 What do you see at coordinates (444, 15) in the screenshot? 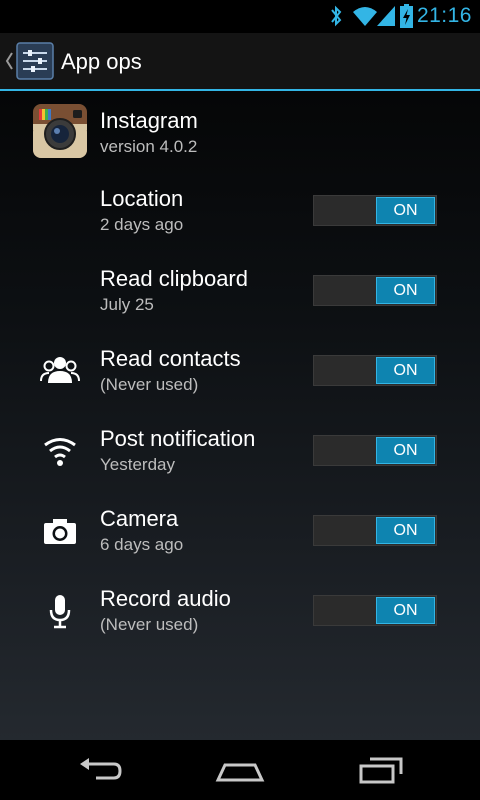
I see `status-time: 21:16` at bounding box center [444, 15].